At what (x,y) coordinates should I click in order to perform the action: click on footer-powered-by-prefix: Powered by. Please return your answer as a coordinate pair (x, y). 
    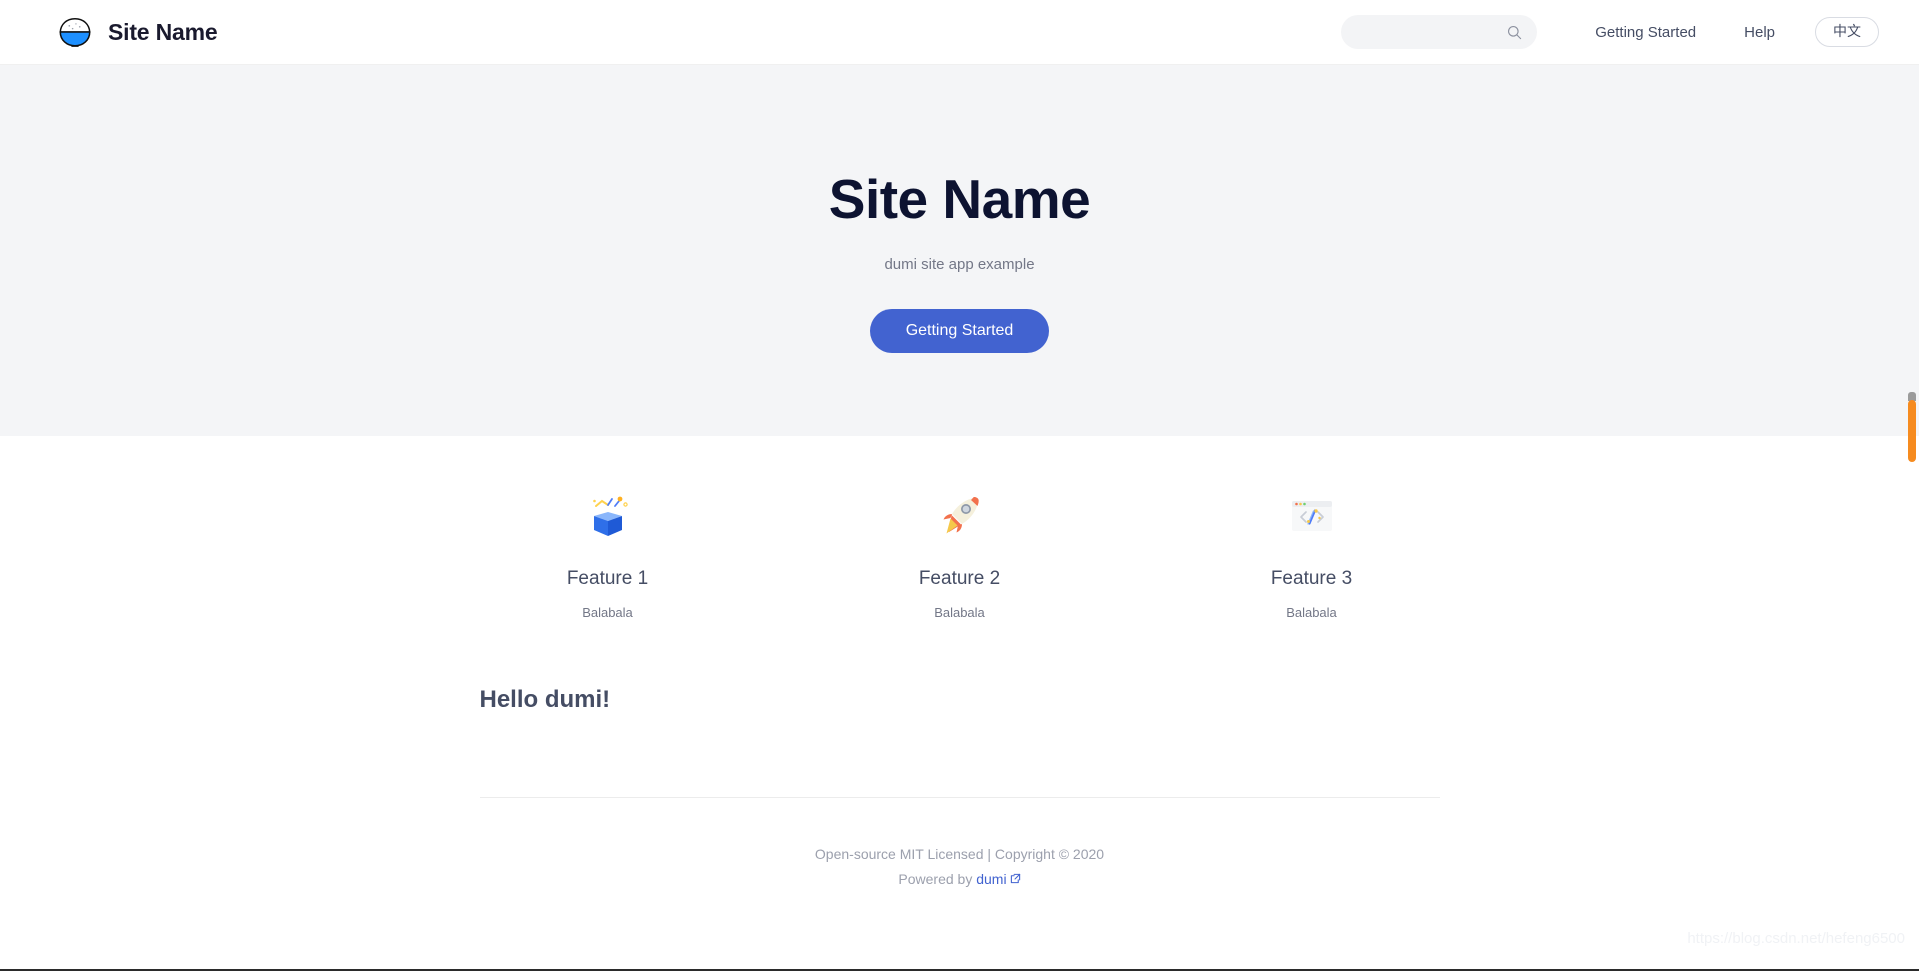
    Looking at the image, I should click on (937, 879).